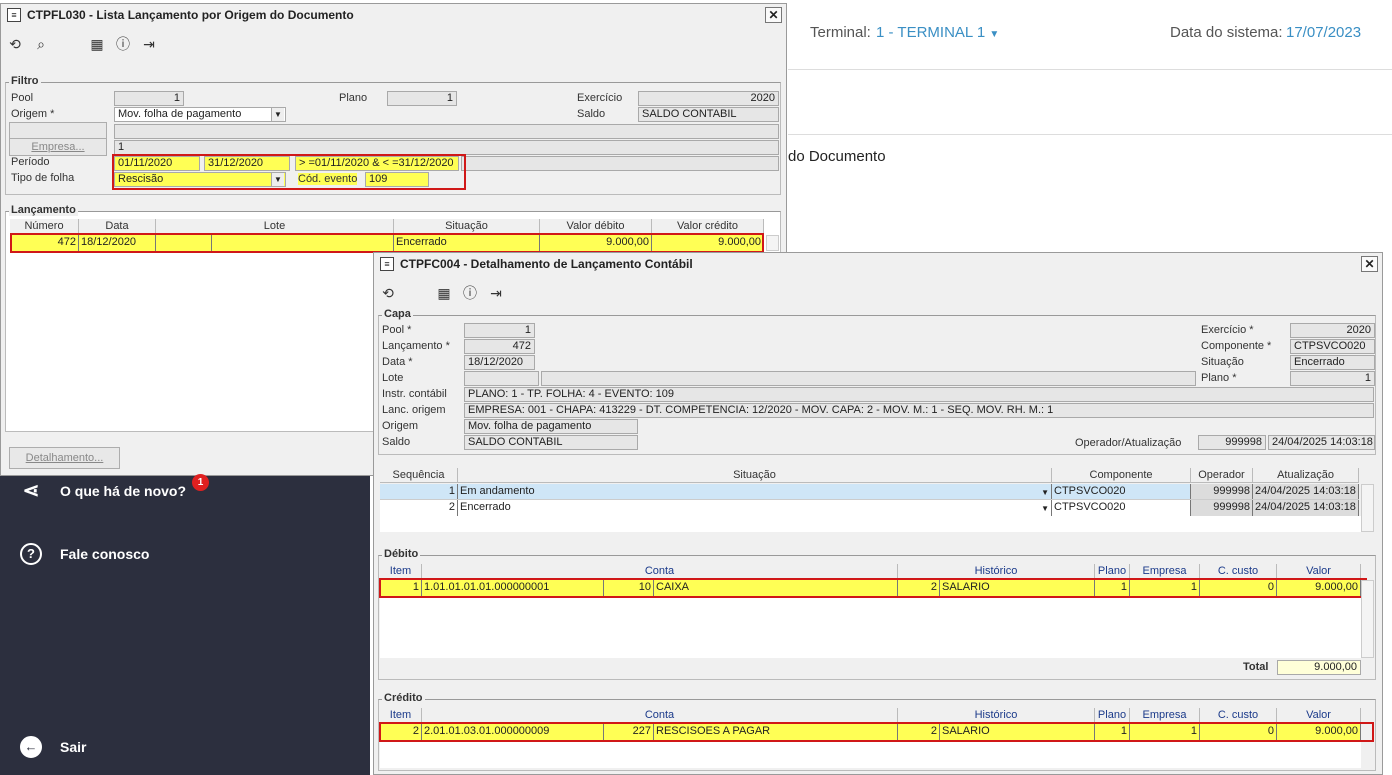  I want to click on lote-field, so click(501, 378).